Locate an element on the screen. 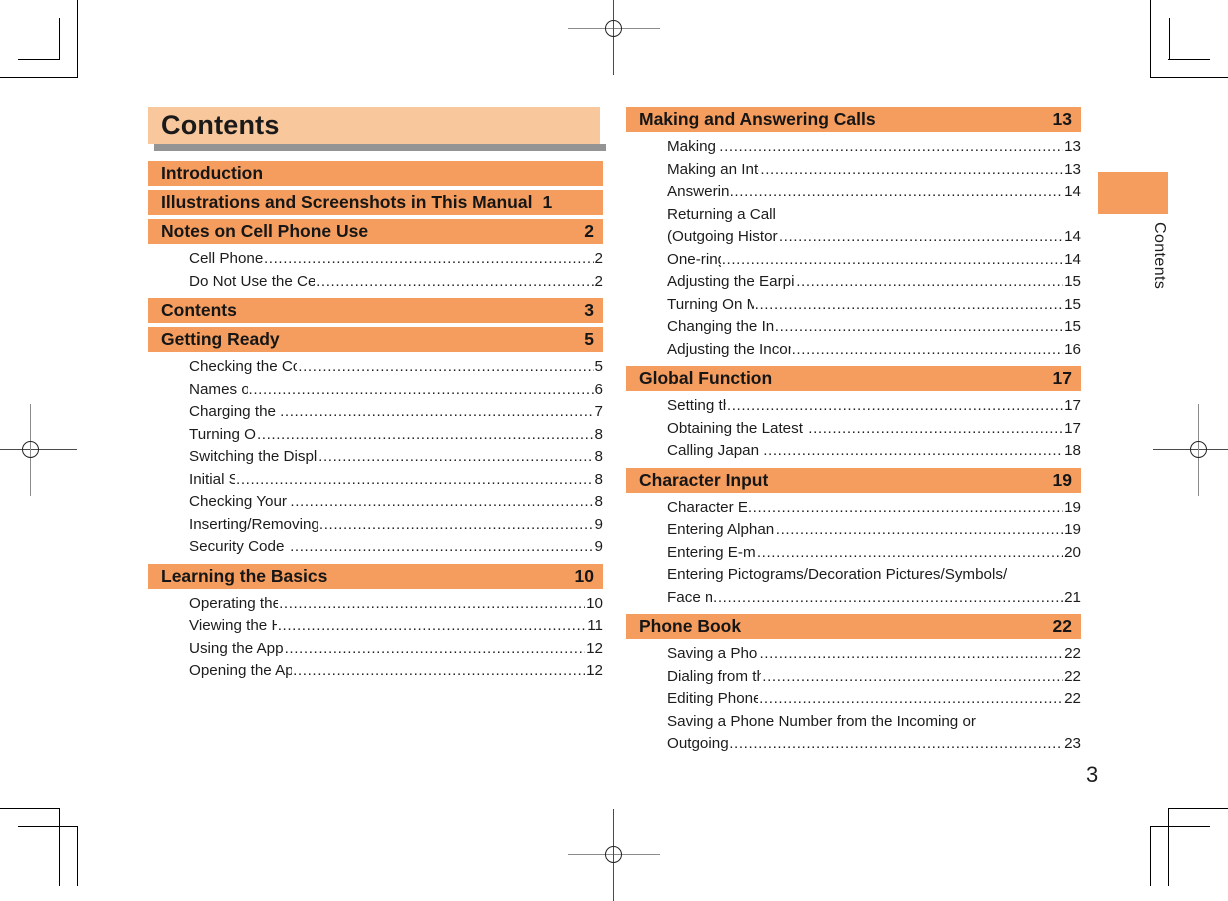 Image resolution: width=1228 pixels, height=901 pixels. crop-mark-bottom-right-vertical-outer is located at coordinates (1168, 847).